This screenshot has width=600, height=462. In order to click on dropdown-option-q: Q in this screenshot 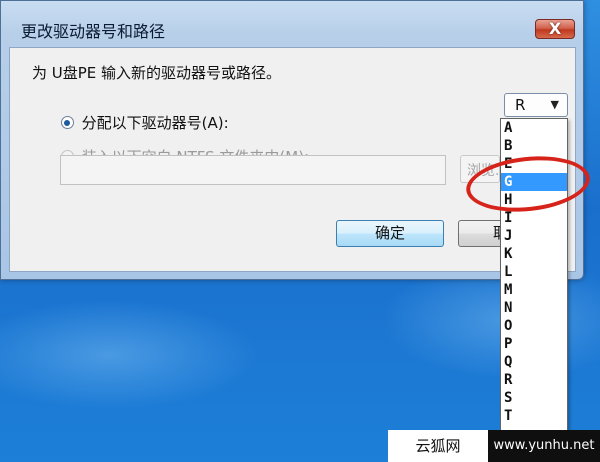, I will do `click(534, 362)`.